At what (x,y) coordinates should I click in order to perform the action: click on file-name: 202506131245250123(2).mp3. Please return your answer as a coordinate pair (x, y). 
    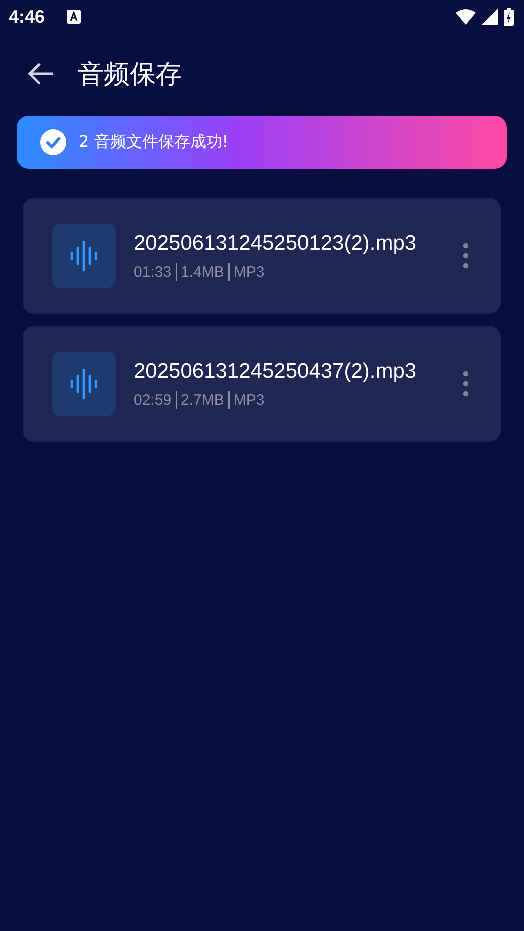
    Looking at the image, I should click on (276, 244).